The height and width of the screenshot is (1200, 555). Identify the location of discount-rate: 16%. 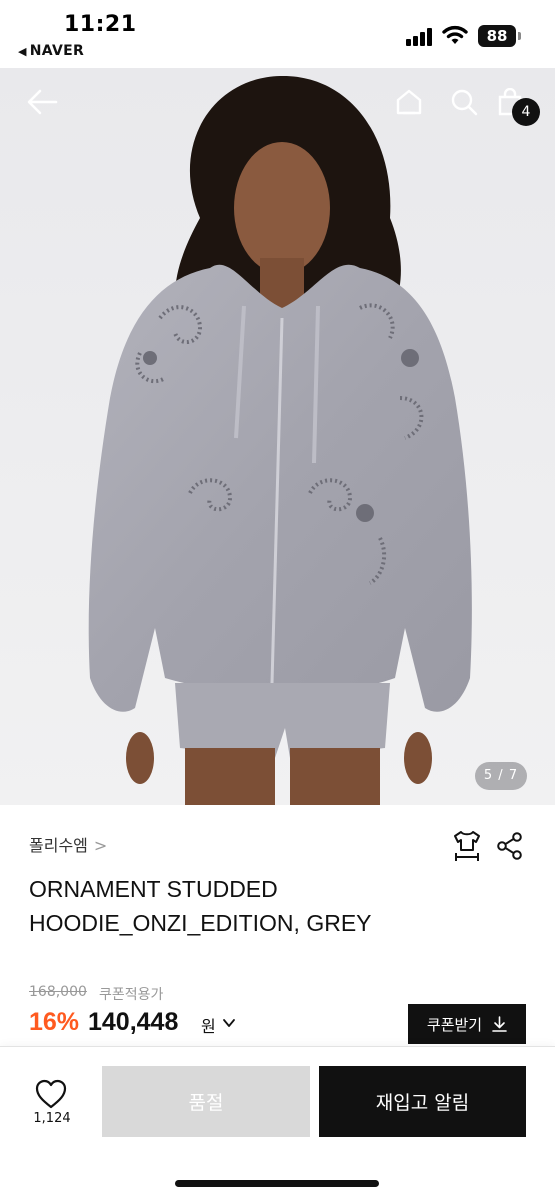
(54, 1022).